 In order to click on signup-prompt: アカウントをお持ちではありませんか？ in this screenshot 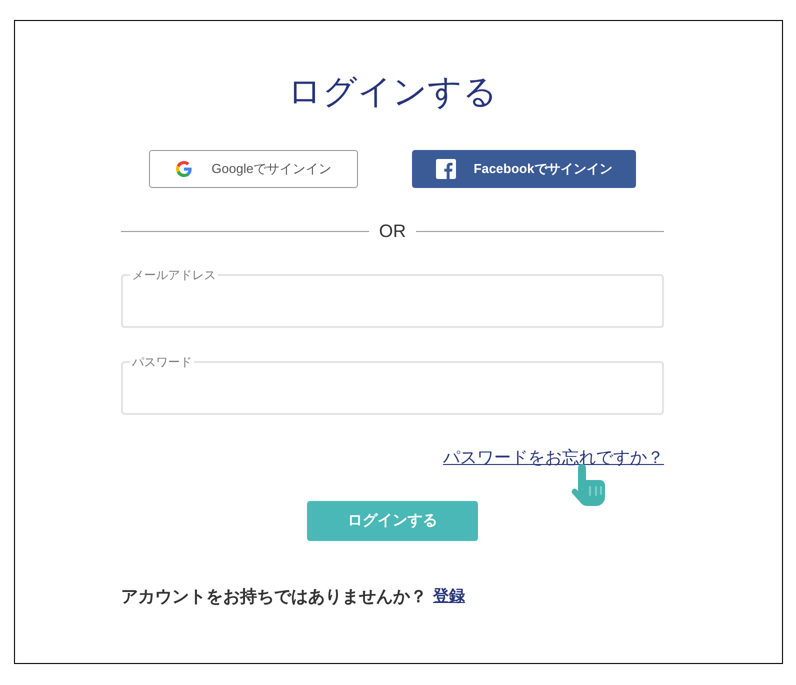, I will do `click(274, 597)`.